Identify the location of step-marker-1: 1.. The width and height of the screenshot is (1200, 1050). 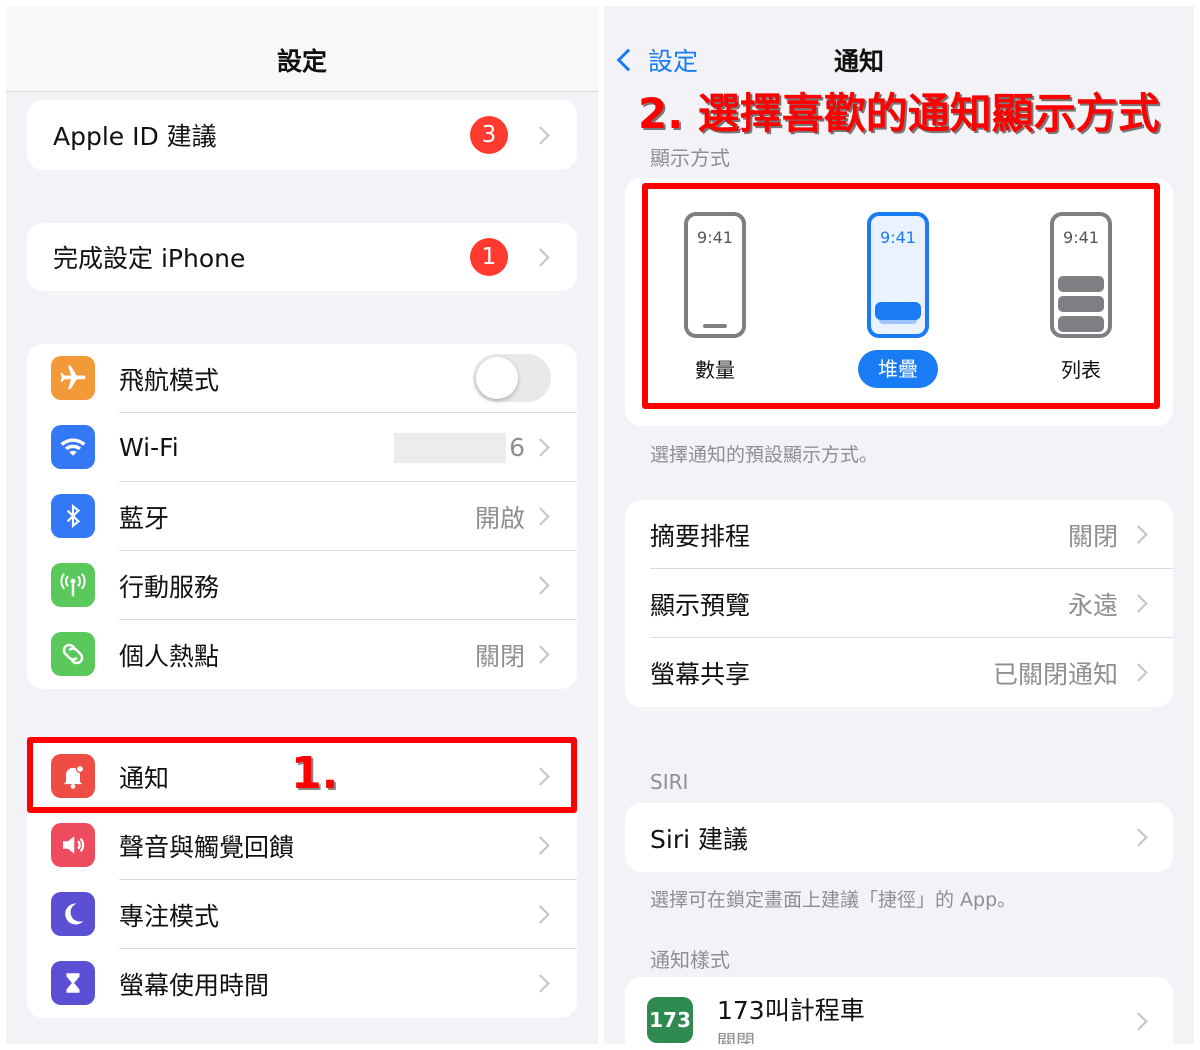
(315, 773).